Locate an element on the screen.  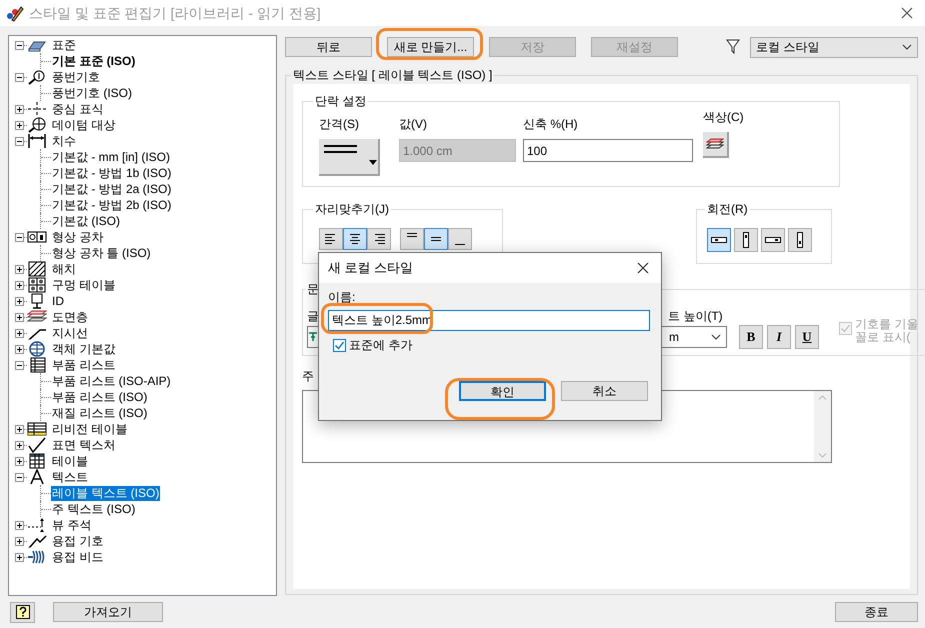
tree-item: 표면 텍스처 is located at coordinates (83, 445).